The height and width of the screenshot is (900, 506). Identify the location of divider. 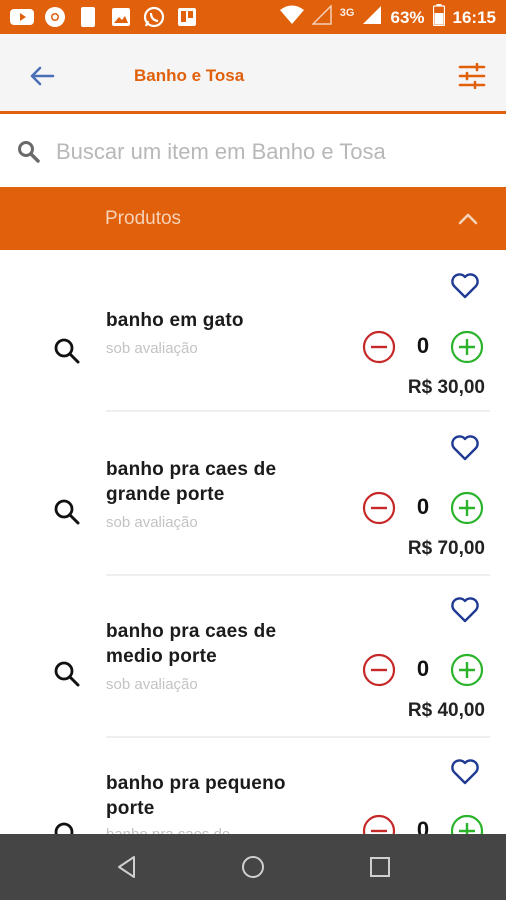
(298, 411).